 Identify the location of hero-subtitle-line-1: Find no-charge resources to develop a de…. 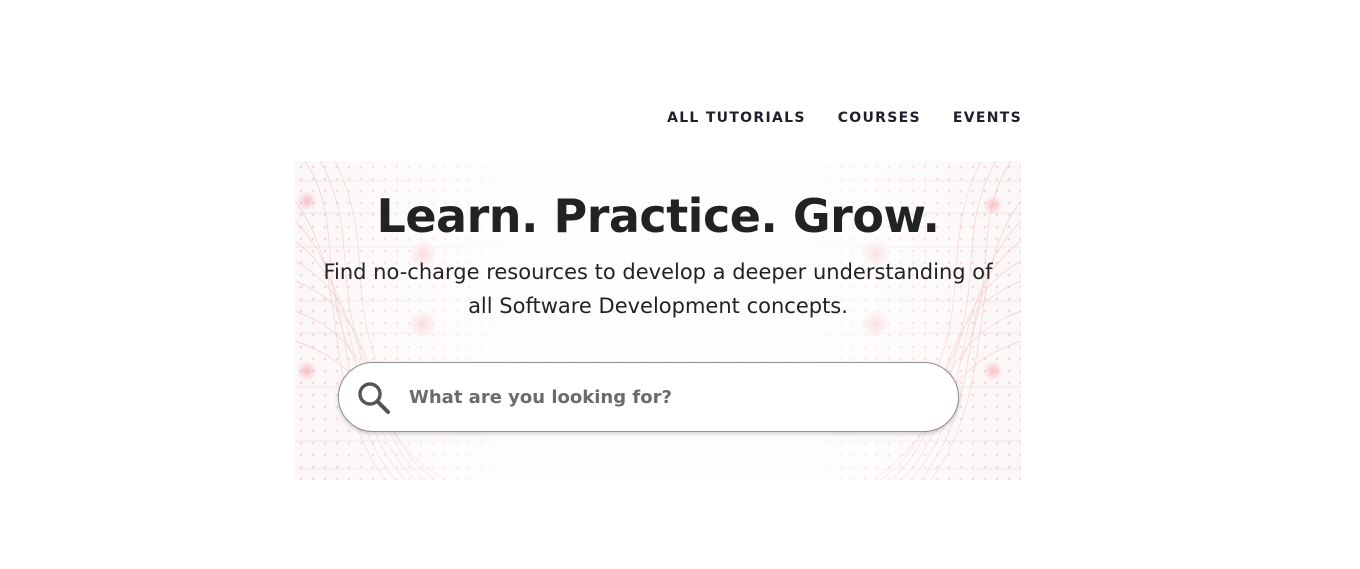
(658, 272).